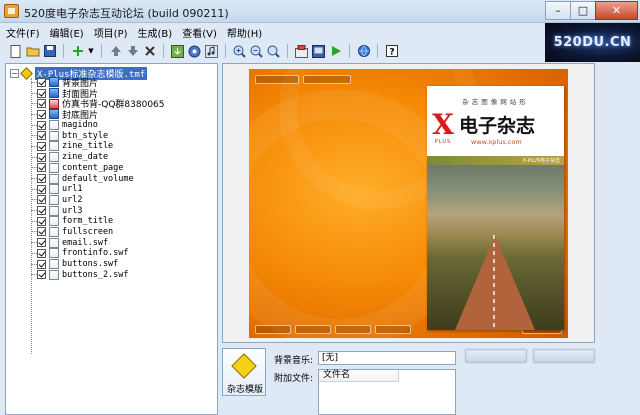 Image resolution: width=640 pixels, height=415 pixels. What do you see at coordinates (14, 73) in the screenshot?
I see `collapse-icon: −` at bounding box center [14, 73].